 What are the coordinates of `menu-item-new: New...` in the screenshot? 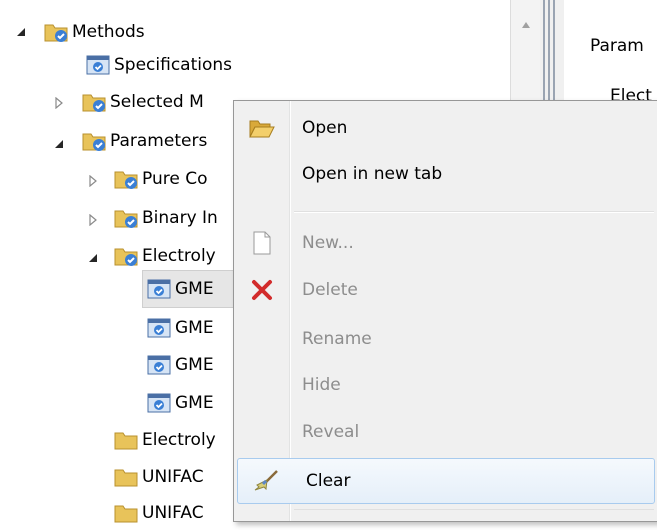 It's located at (445, 243).